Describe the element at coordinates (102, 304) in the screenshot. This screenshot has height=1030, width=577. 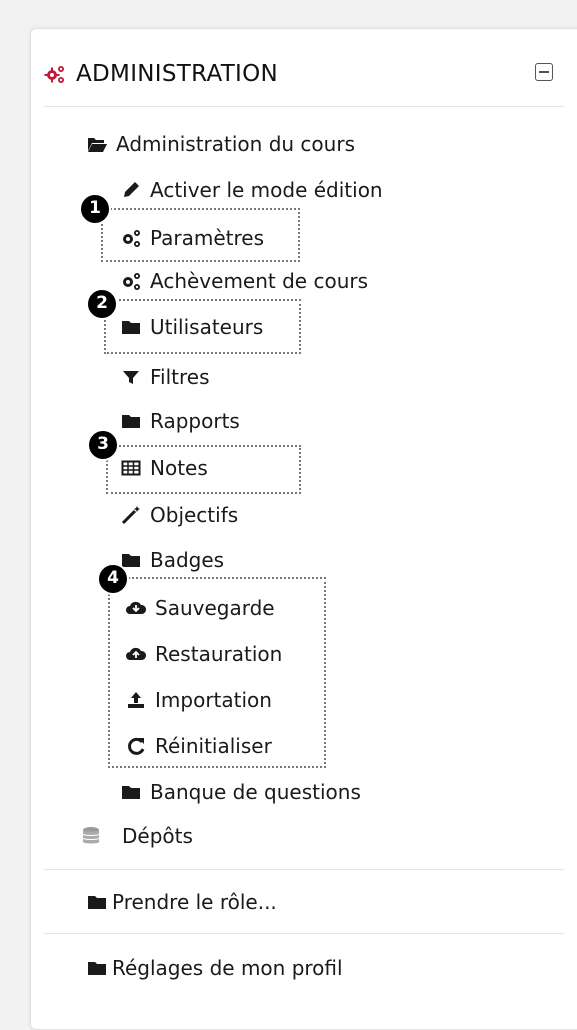
I see `callout-badge-2: 2` at that location.